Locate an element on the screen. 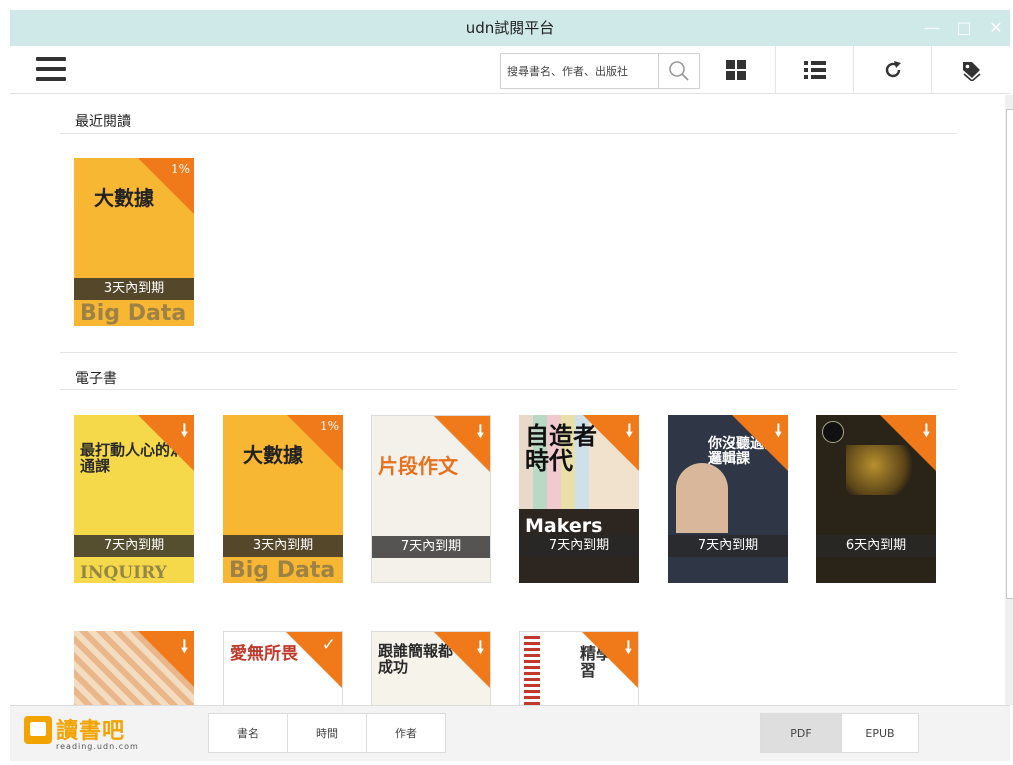 This screenshot has width=1013, height=765. book-cover: 你沒聽過的邏輯課 🠗 7天內到期 is located at coordinates (728, 499).